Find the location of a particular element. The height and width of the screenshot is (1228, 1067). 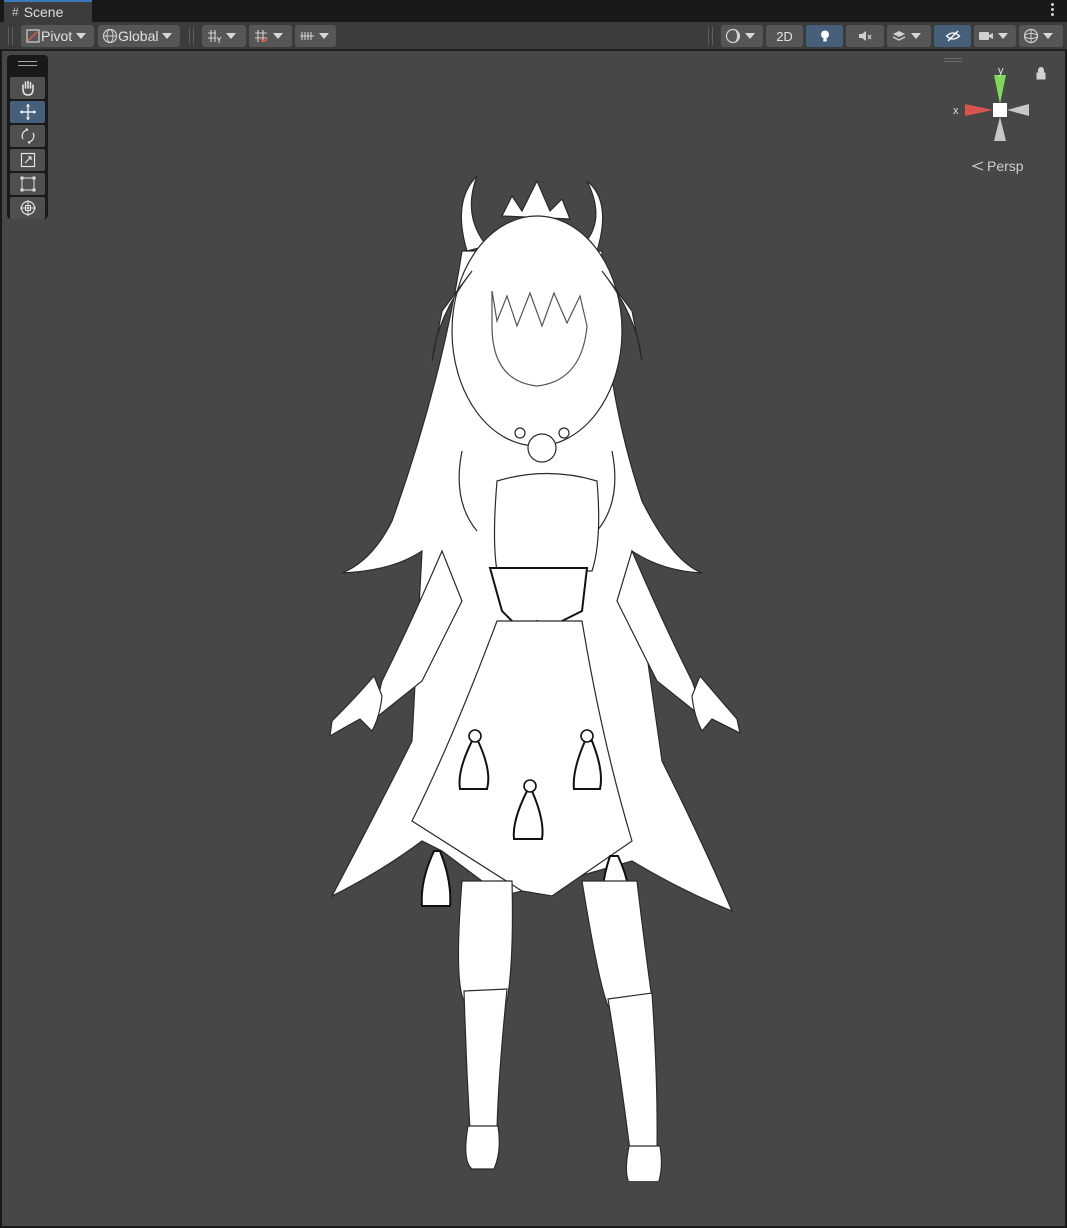

ruler-icon is located at coordinates (307, 36).